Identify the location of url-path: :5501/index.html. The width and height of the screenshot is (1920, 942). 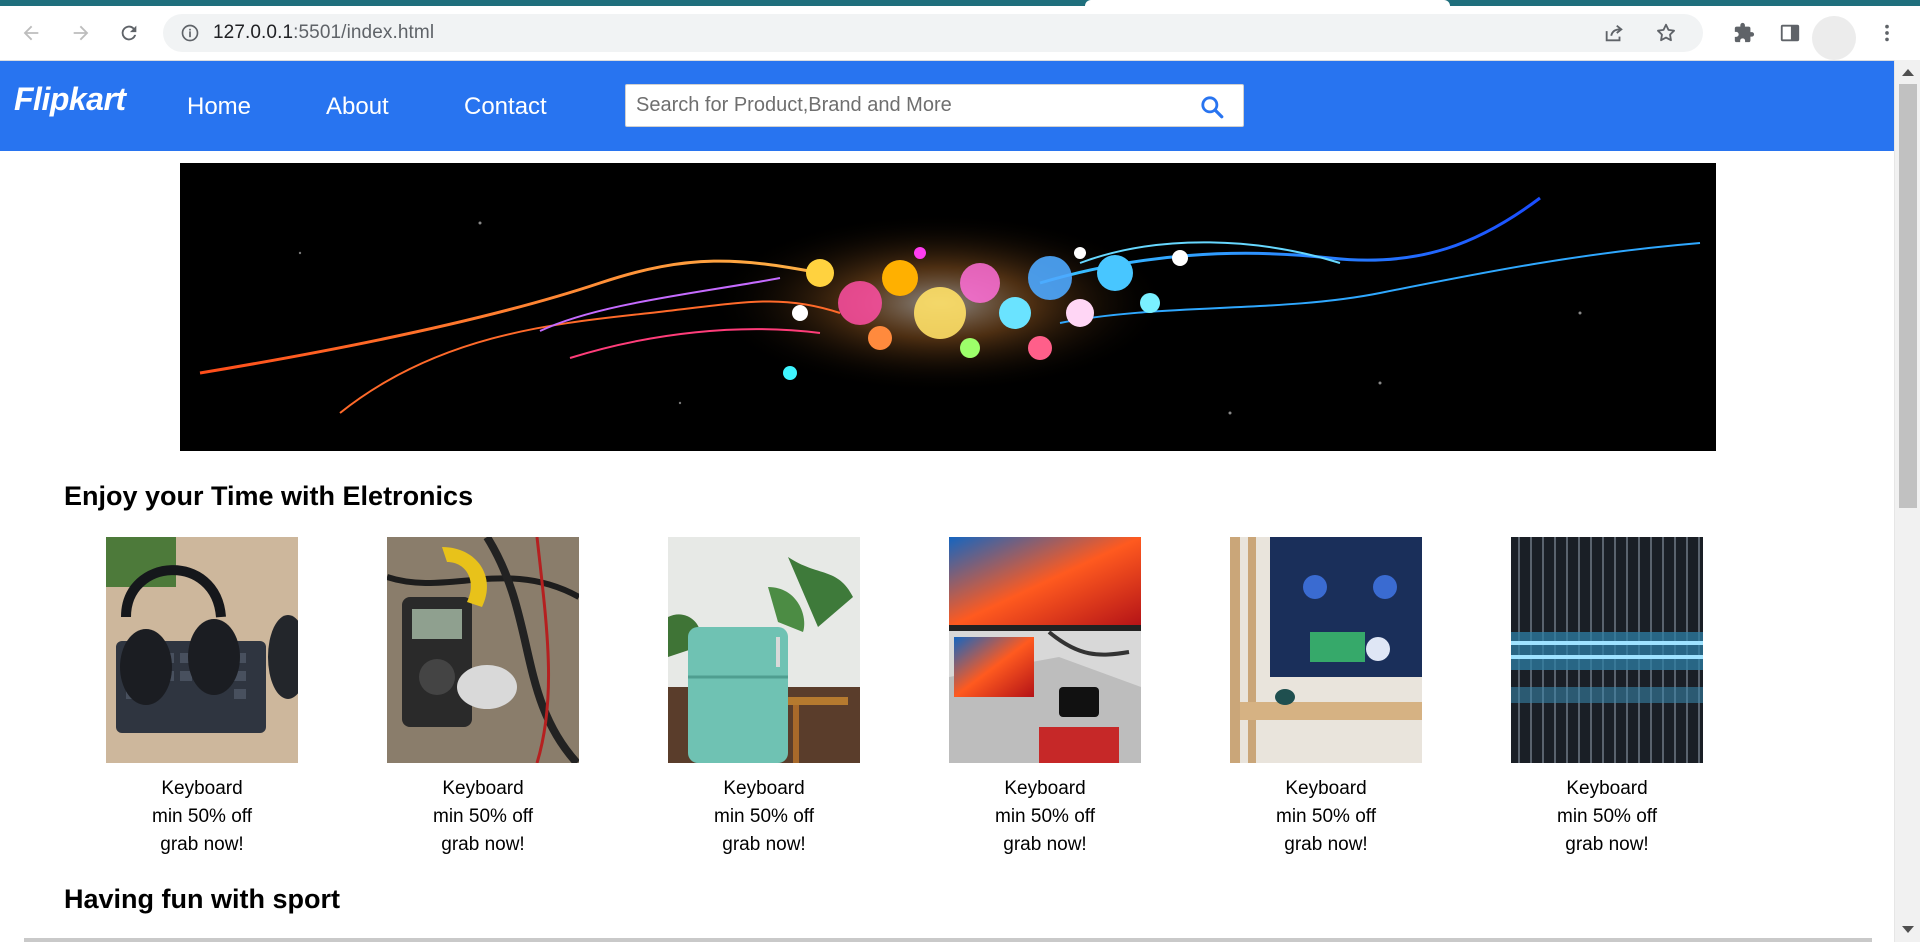
(364, 32).